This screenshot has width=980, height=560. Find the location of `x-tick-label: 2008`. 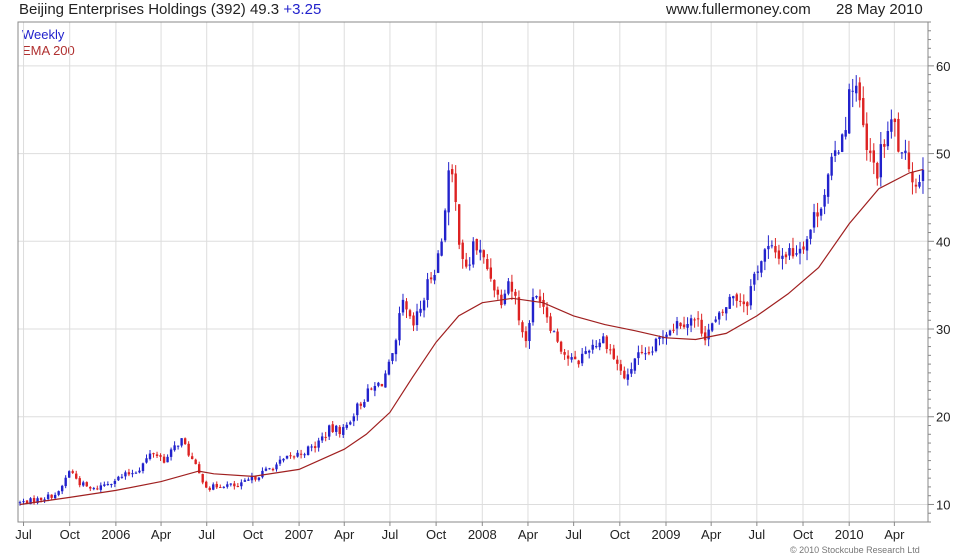

x-tick-label: 2008 is located at coordinates (482, 534).